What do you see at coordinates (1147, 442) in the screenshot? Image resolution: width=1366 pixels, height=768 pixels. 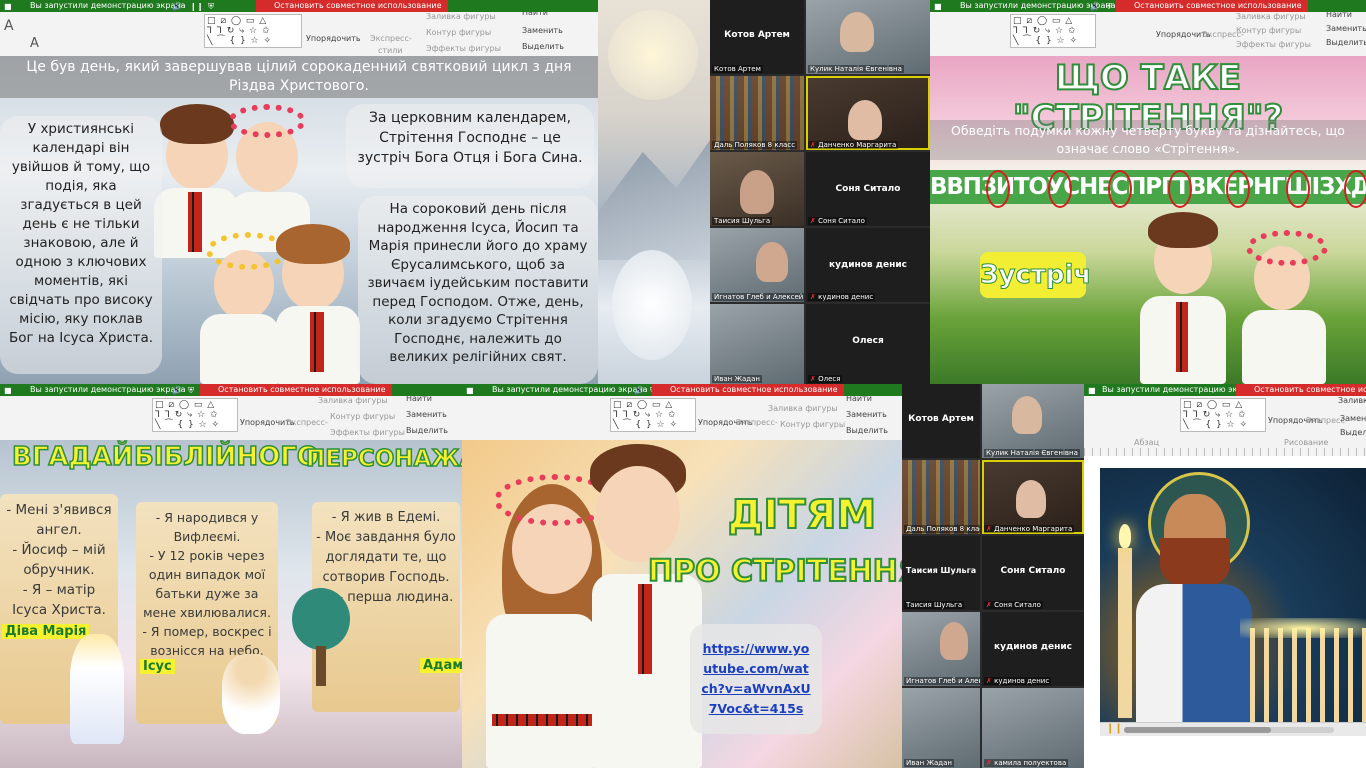 I see `paragraph-group-label: Абзац` at bounding box center [1147, 442].